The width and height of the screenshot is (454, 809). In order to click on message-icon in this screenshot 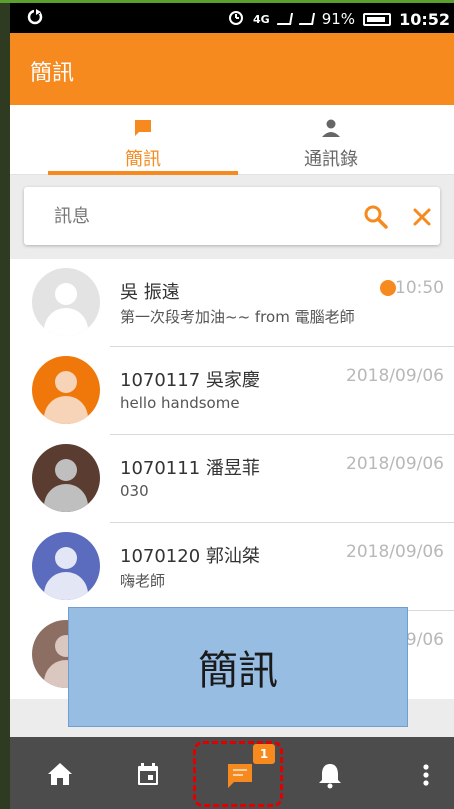, I will do `click(143, 131)`.